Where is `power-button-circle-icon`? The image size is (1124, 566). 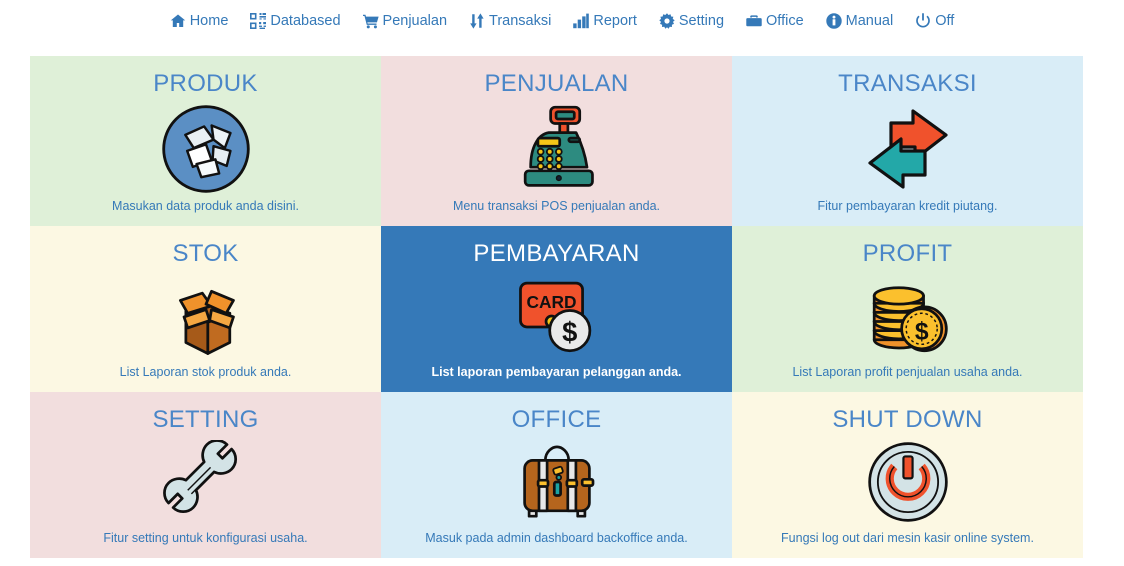 power-button-circle-icon is located at coordinates (907, 483).